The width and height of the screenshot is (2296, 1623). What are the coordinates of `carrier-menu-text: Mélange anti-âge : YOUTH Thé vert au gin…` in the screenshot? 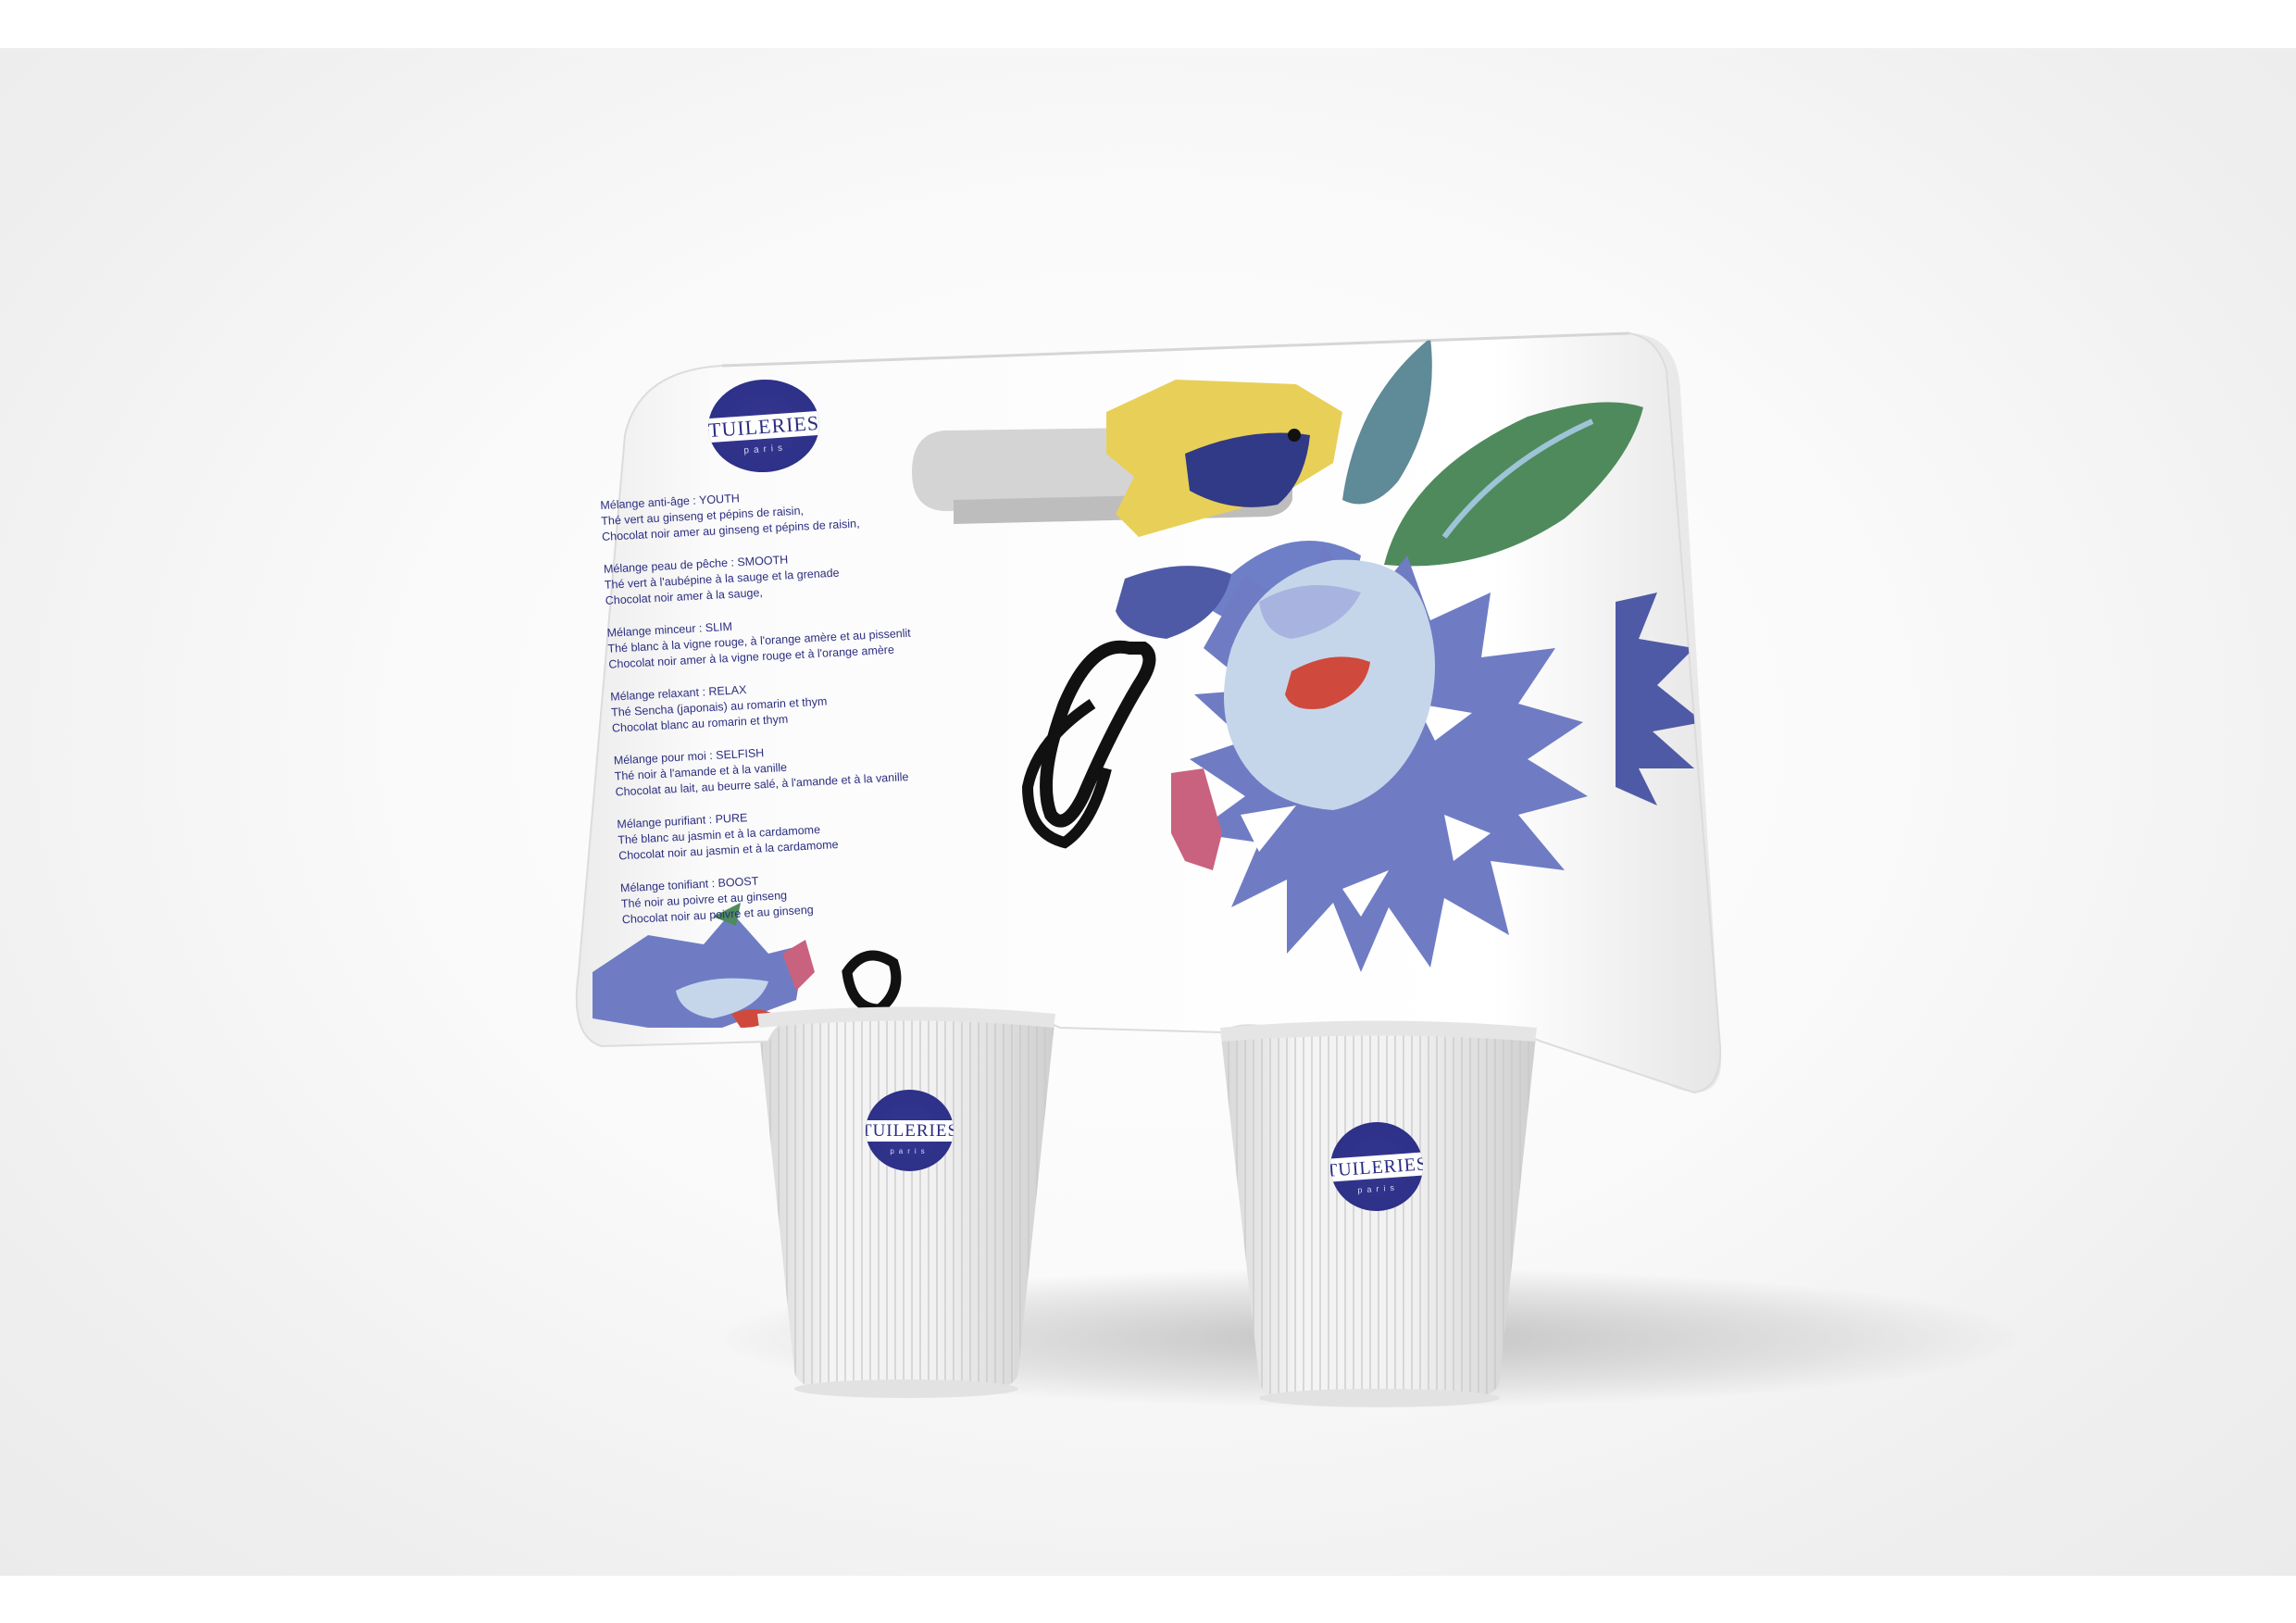 It's located at (806, 711).